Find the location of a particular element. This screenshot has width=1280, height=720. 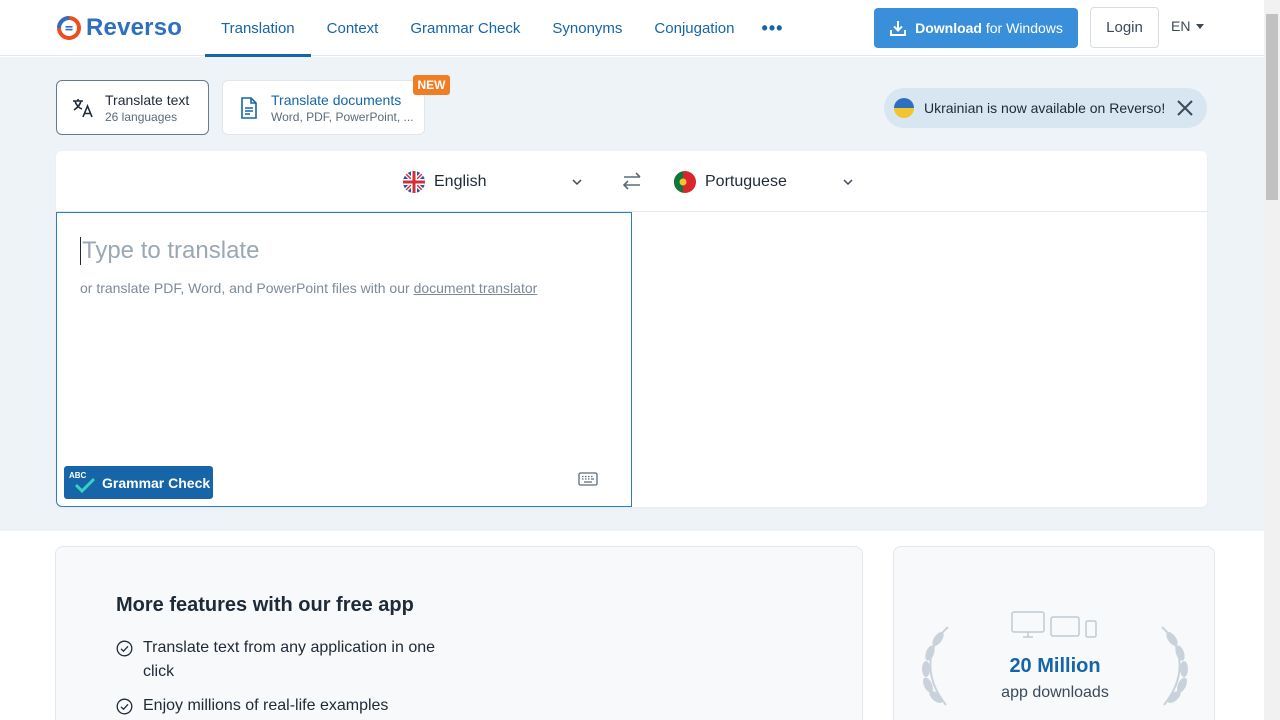

download-windows-button: Download for Windows is located at coordinates (976, 28).